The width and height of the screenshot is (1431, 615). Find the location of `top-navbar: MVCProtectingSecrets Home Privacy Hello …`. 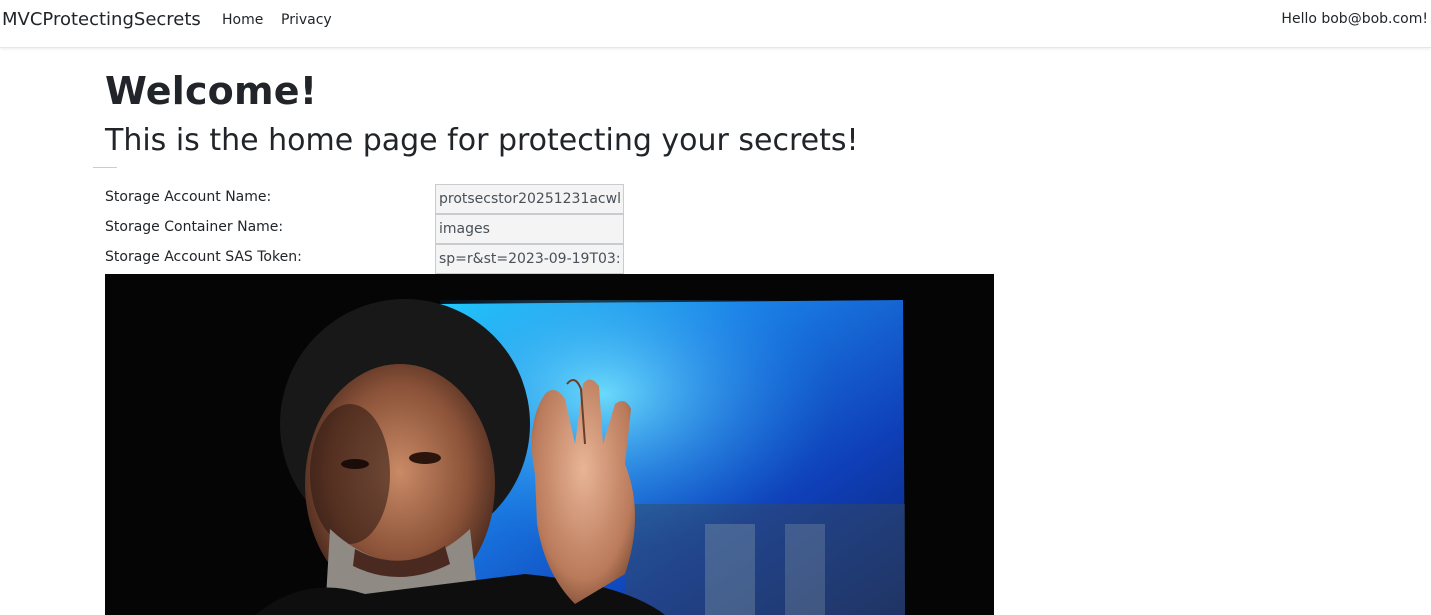

top-navbar: MVCProtectingSecrets Home Privacy Hello … is located at coordinates (715, 24).